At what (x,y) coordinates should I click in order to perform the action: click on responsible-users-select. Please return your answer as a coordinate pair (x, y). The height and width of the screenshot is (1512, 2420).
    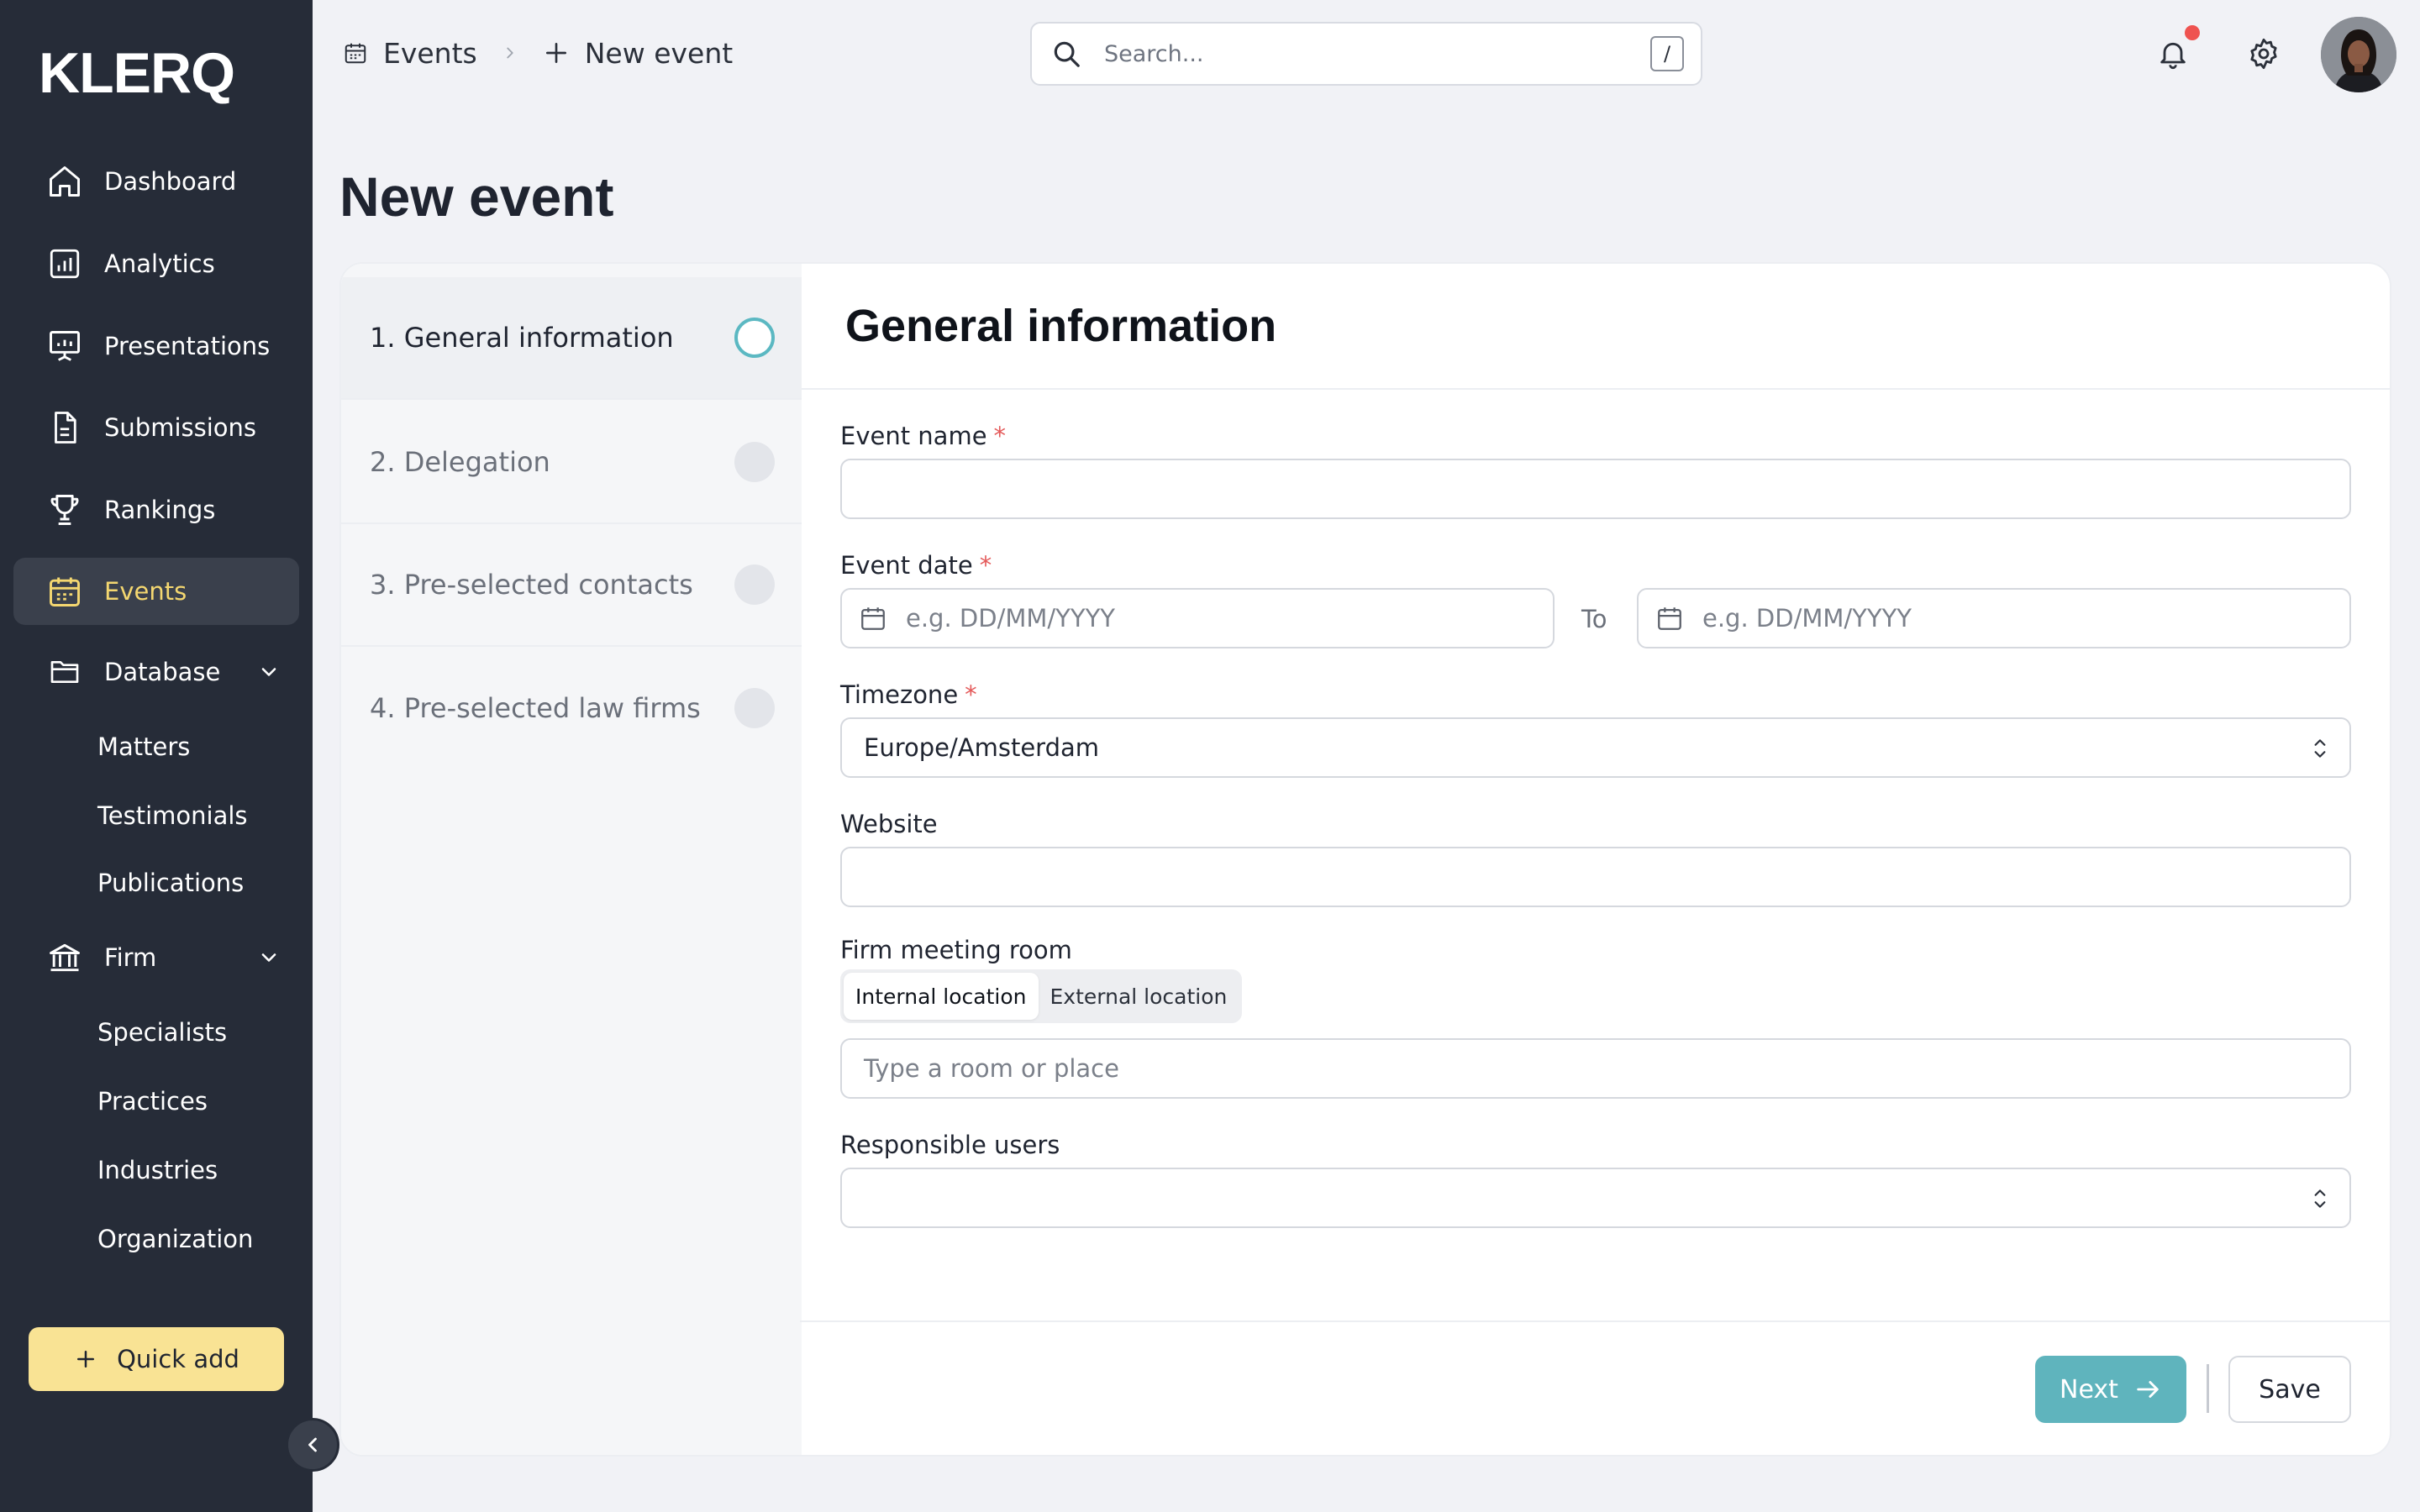
    Looking at the image, I should click on (1595, 1198).